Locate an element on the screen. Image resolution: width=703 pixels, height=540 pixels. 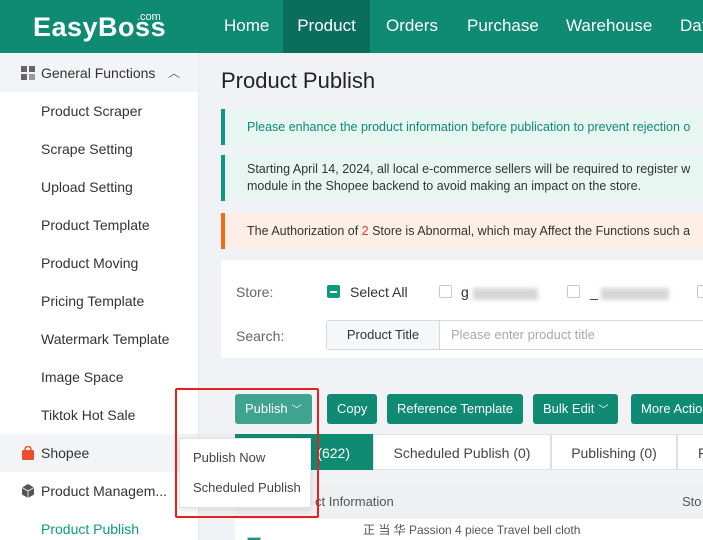
store-label: Store: is located at coordinates (255, 292).